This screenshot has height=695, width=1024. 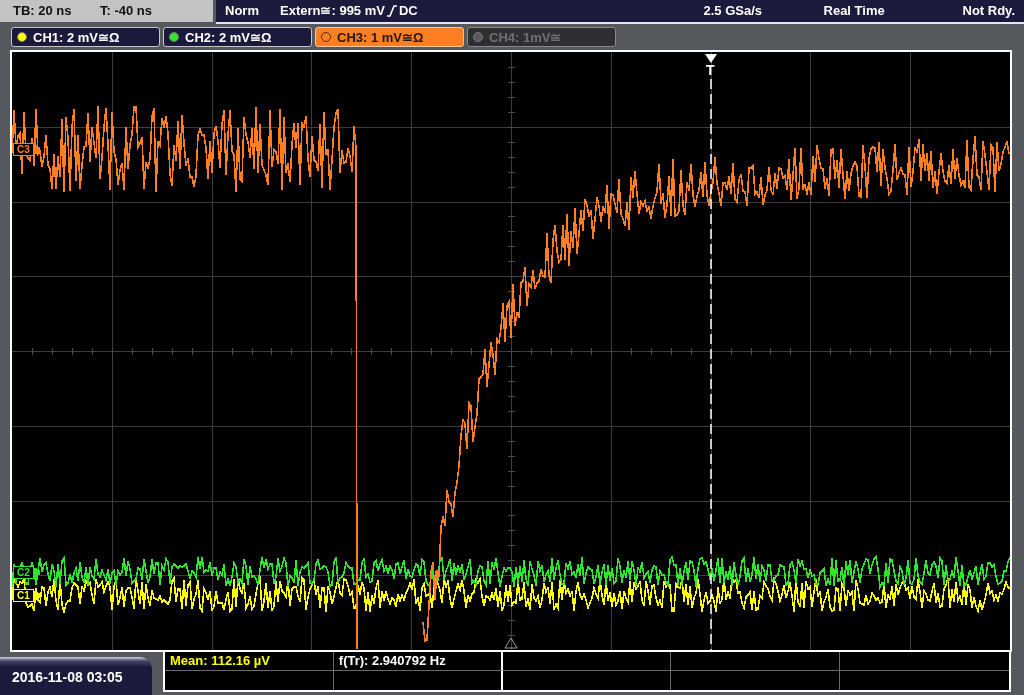 I want to click on date-time: 2016-11-08 03:05, so click(x=76, y=676).